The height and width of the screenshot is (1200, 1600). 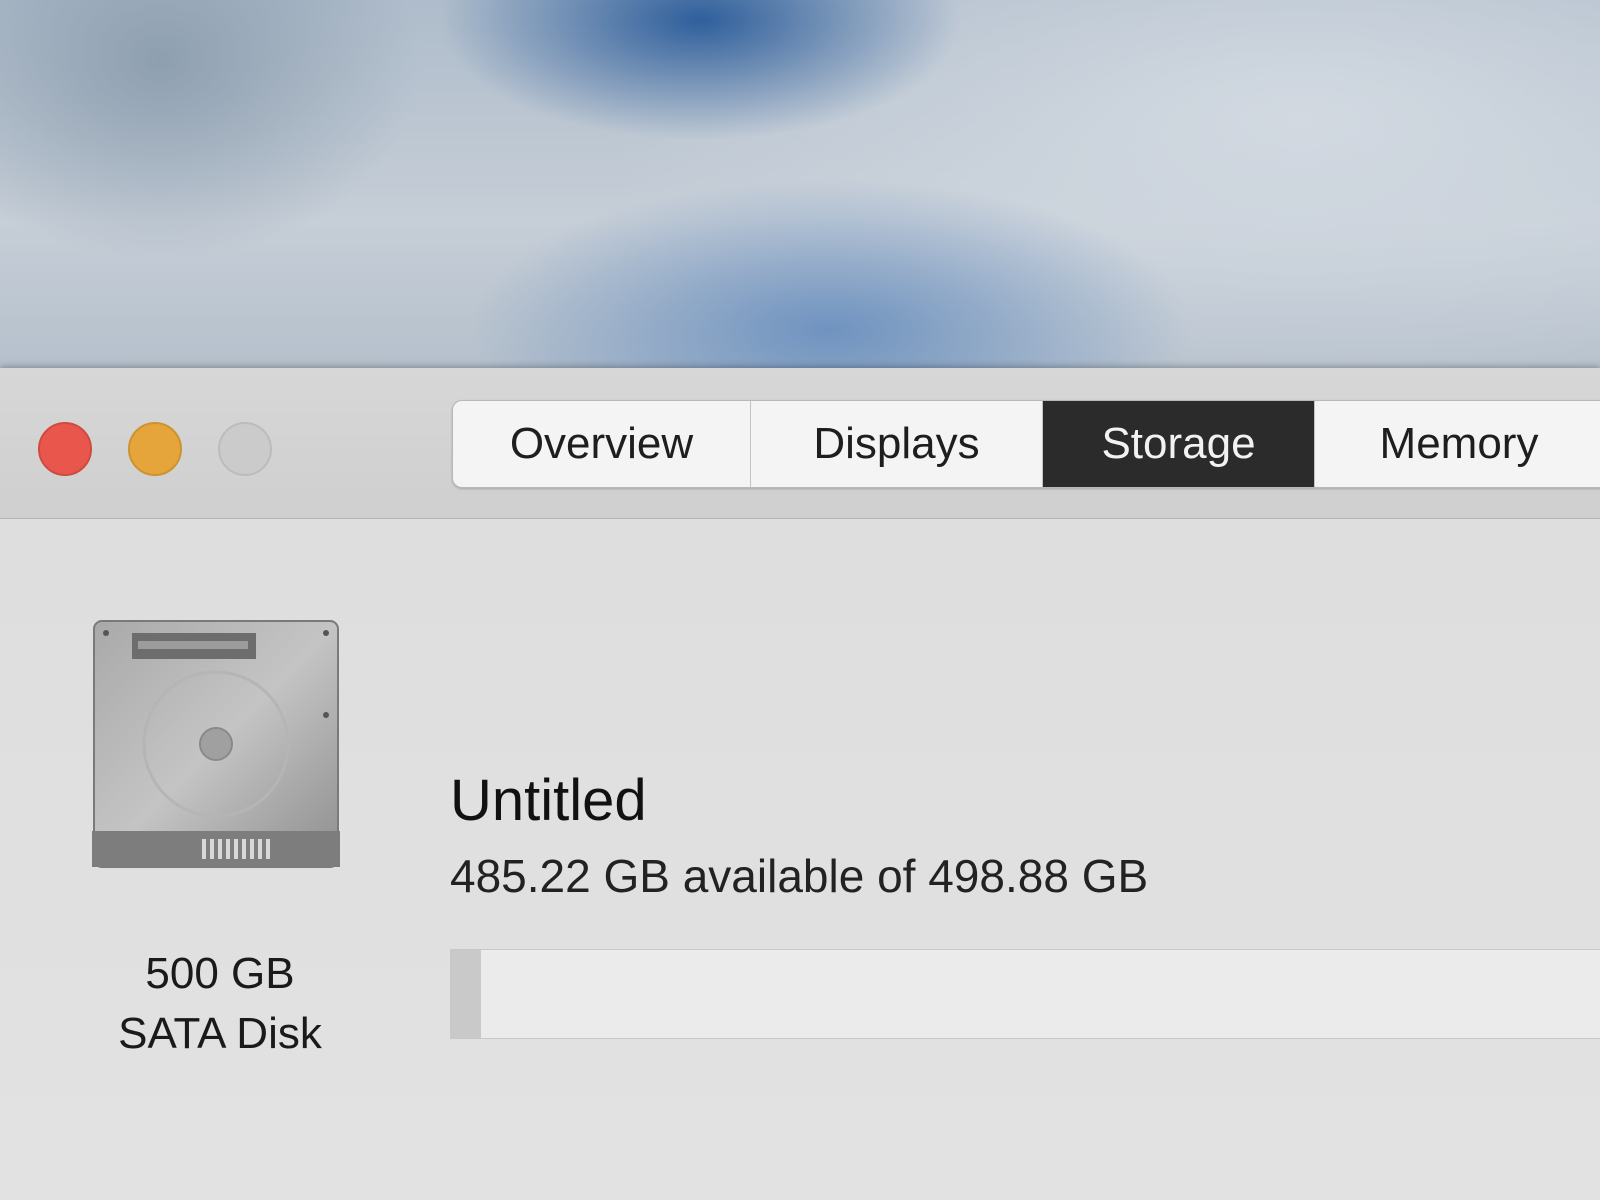 What do you see at coordinates (220, 973) in the screenshot?
I see `disk-size-label: 500 GB` at bounding box center [220, 973].